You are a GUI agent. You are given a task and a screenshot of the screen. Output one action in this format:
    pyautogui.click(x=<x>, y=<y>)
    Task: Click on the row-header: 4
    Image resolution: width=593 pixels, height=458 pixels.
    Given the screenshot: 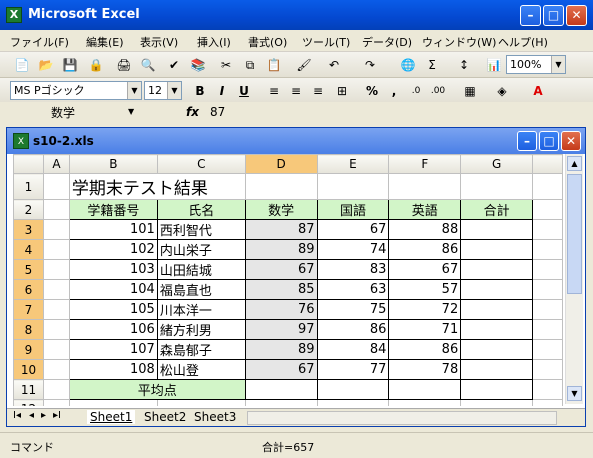 What is the action you would take?
    pyautogui.click(x=28, y=249)
    